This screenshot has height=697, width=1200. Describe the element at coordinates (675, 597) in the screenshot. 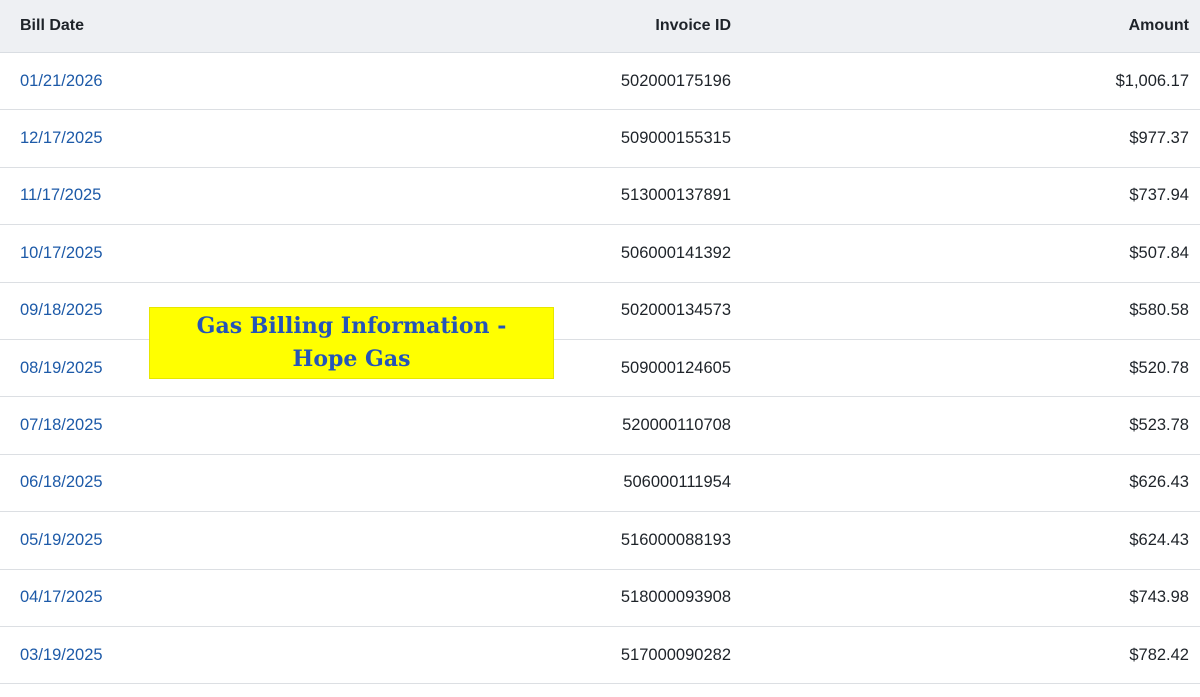

I see `invoice-id-cell: 518000093908` at that location.